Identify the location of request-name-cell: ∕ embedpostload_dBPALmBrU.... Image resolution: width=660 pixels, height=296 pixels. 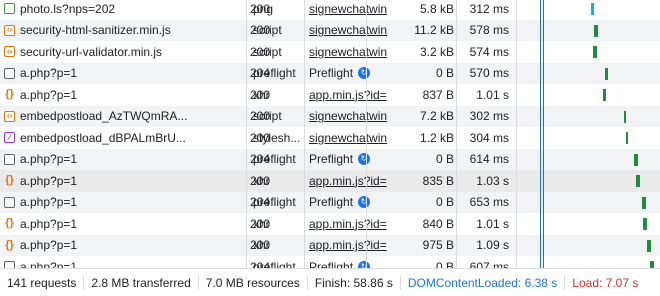
(123, 138).